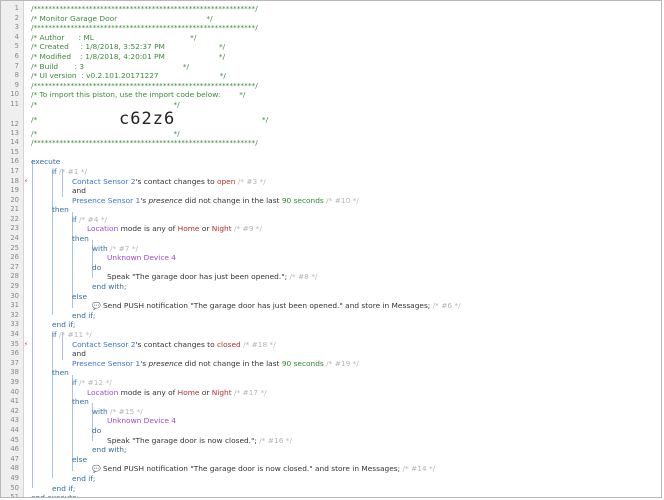  I want to click on location-name: Location, so click(103, 229).